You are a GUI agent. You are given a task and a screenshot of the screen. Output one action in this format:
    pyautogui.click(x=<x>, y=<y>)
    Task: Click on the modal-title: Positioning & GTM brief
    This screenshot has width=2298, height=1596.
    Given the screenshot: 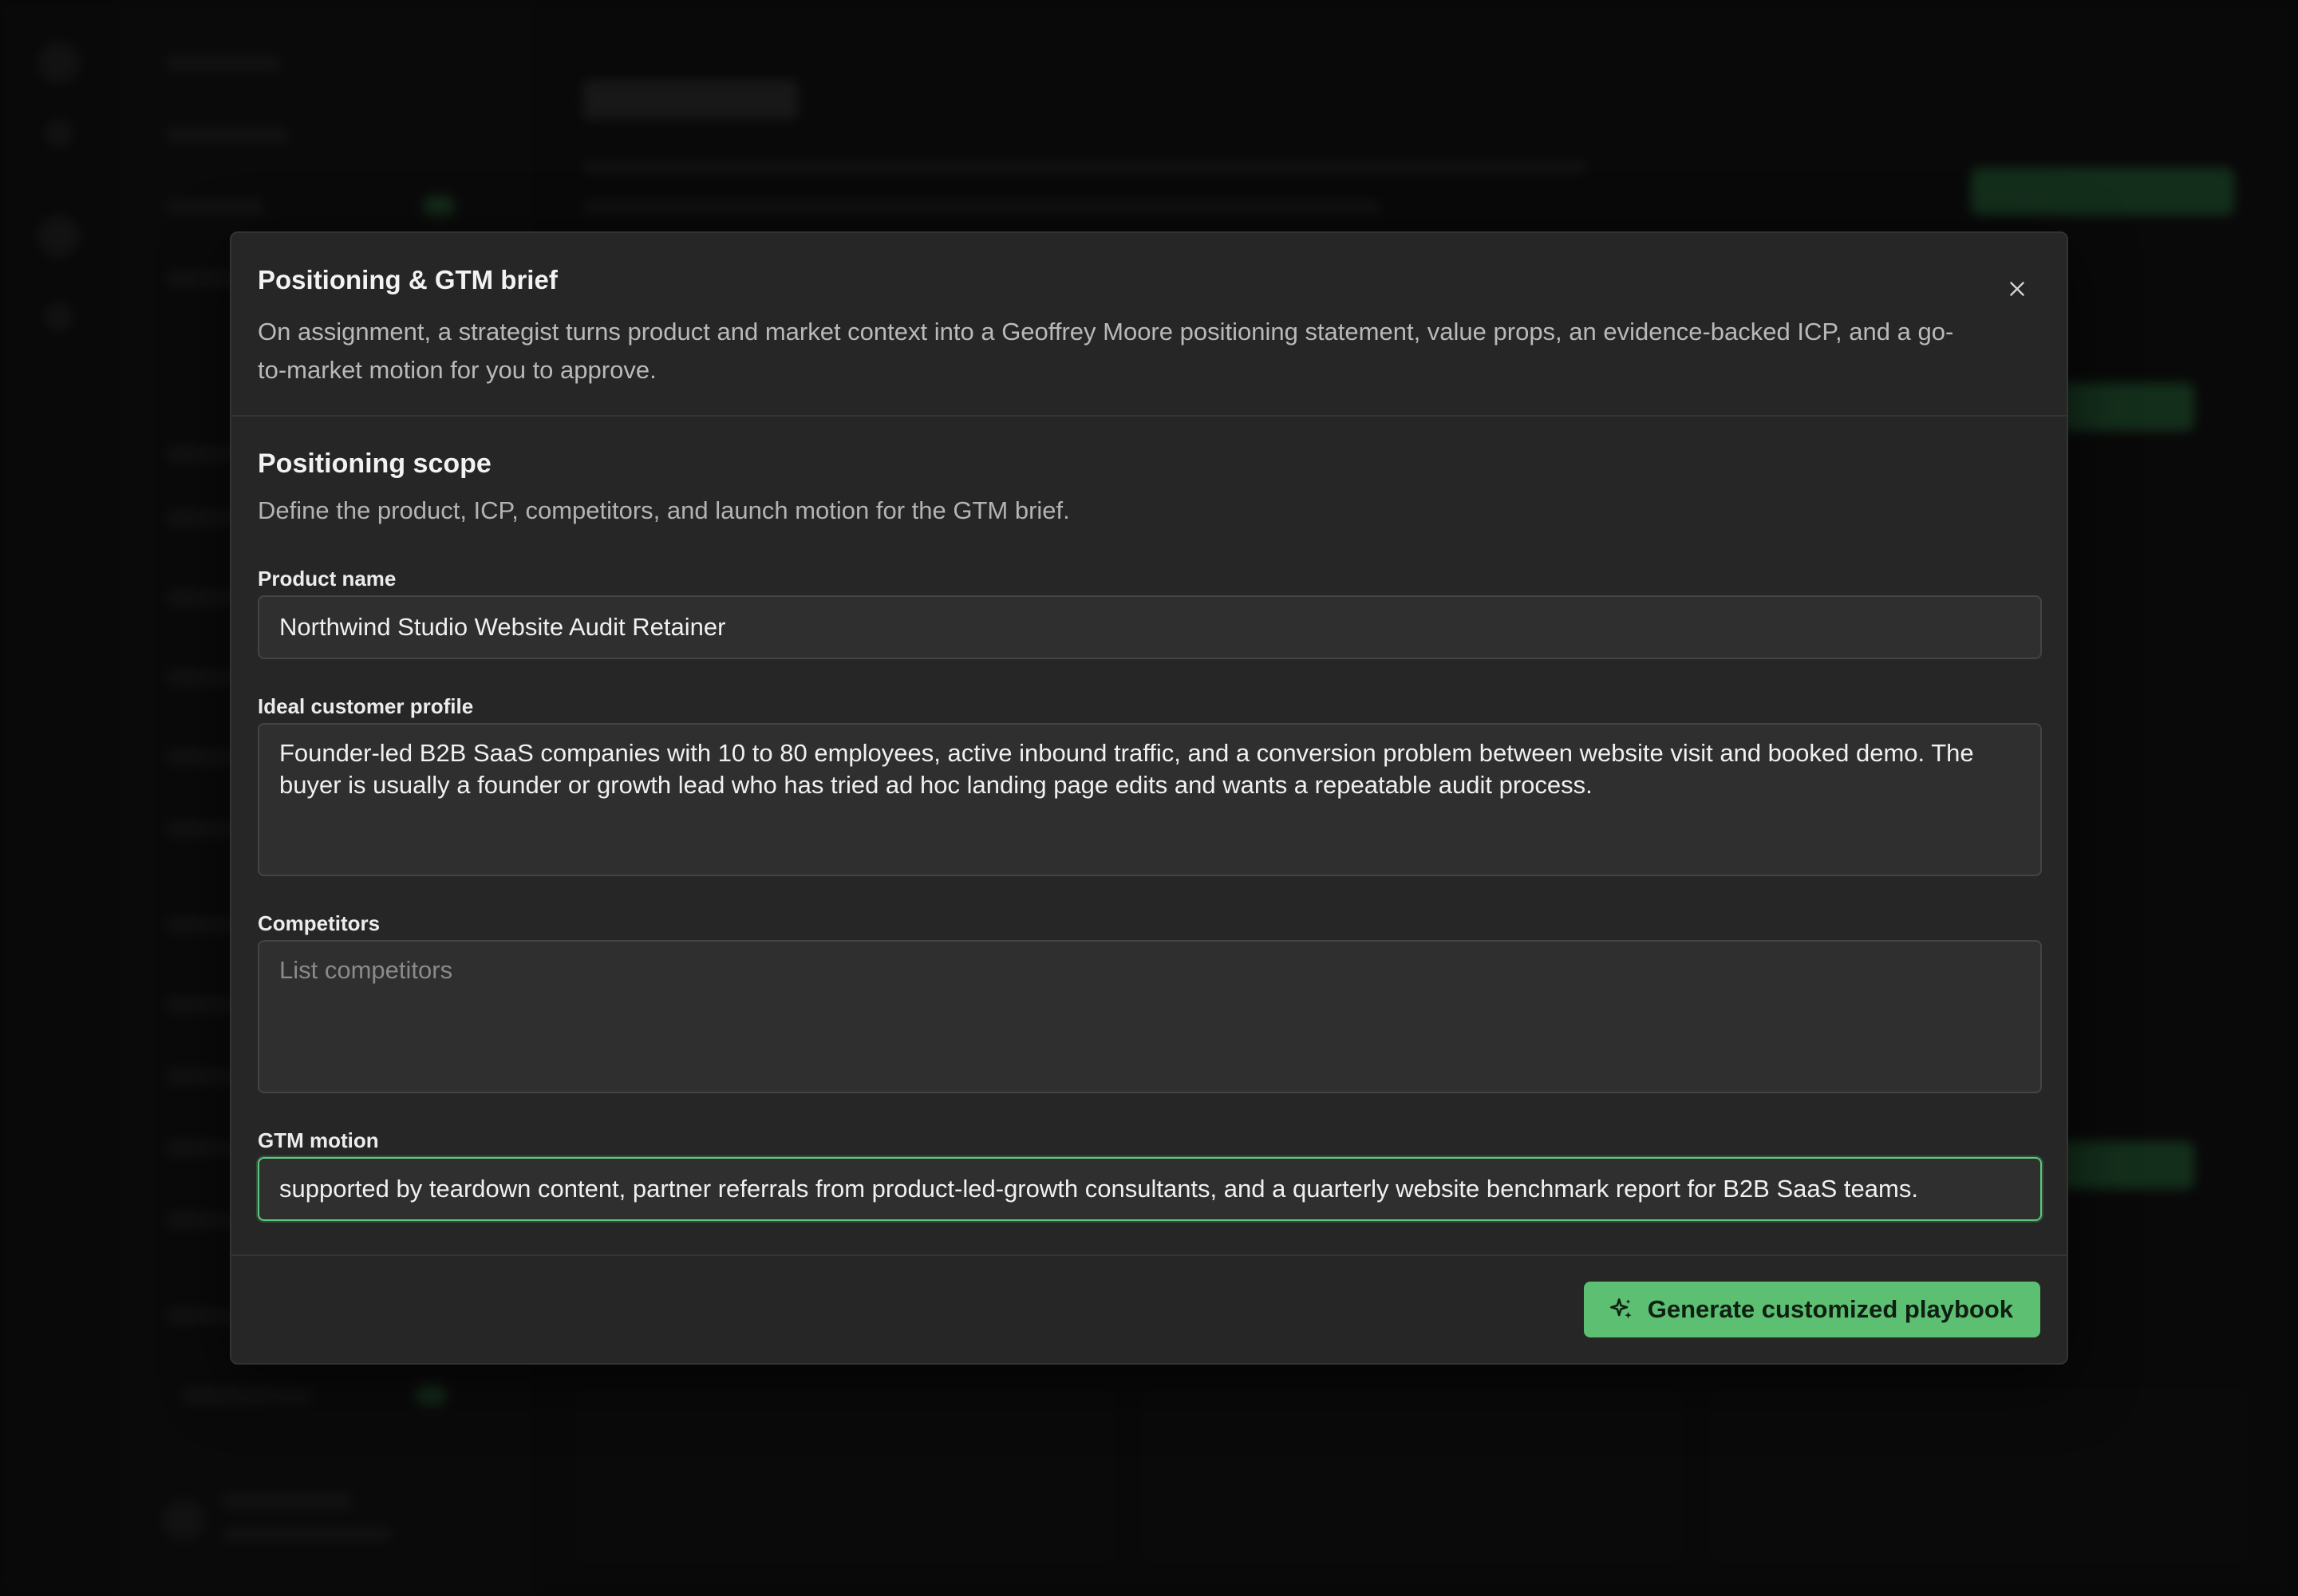 What is the action you would take?
    pyautogui.click(x=408, y=279)
    